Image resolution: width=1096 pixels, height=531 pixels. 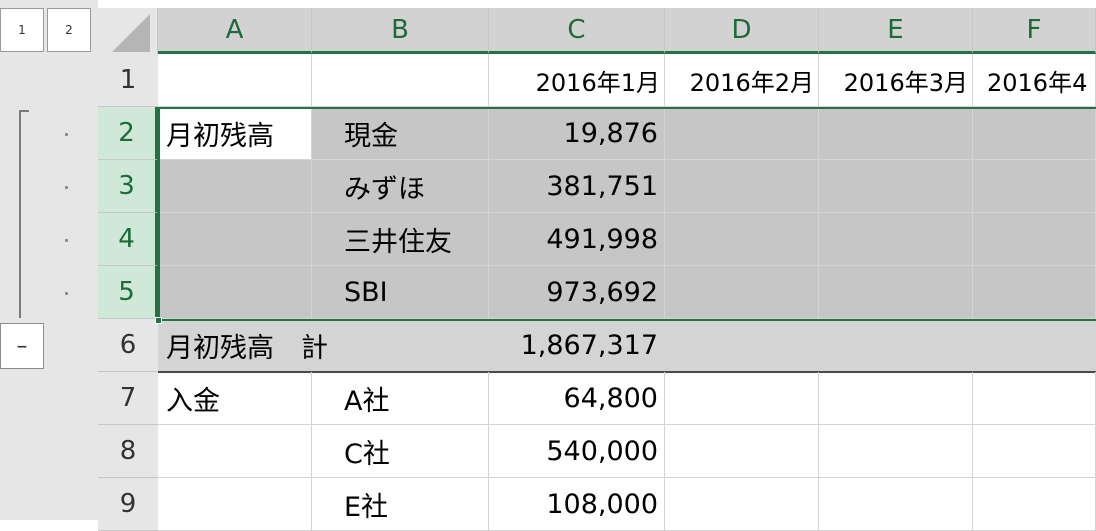 I want to click on cell-d9, so click(x=742, y=504).